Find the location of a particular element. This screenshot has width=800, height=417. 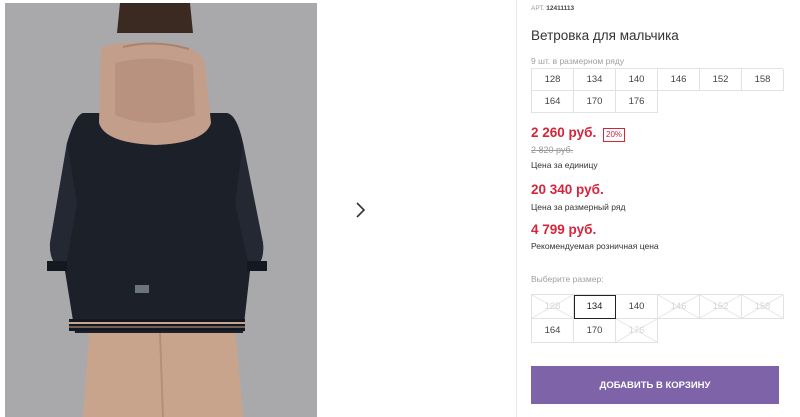

size-selector-grid: 128 134 140 146 152 158 164 170 176 is located at coordinates (657, 318).